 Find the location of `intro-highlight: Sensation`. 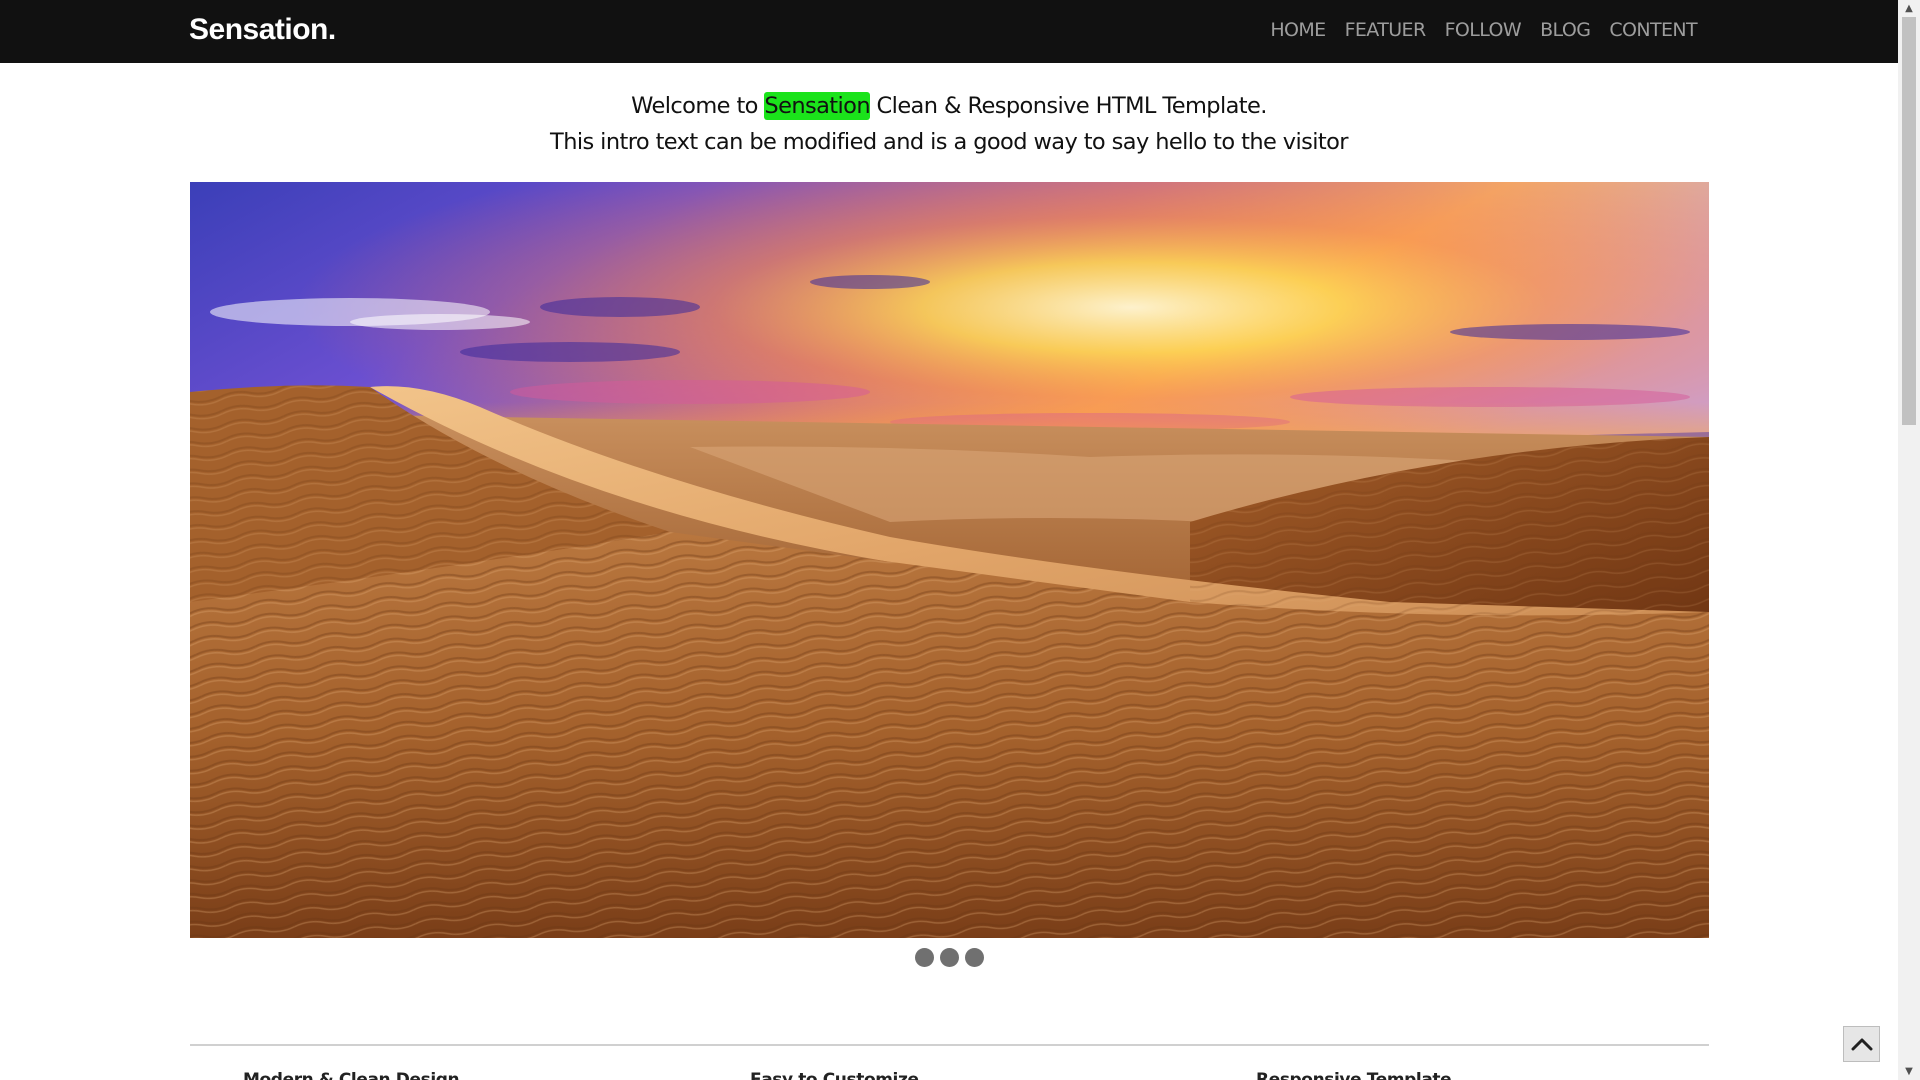

intro-highlight: Sensation is located at coordinates (817, 106).